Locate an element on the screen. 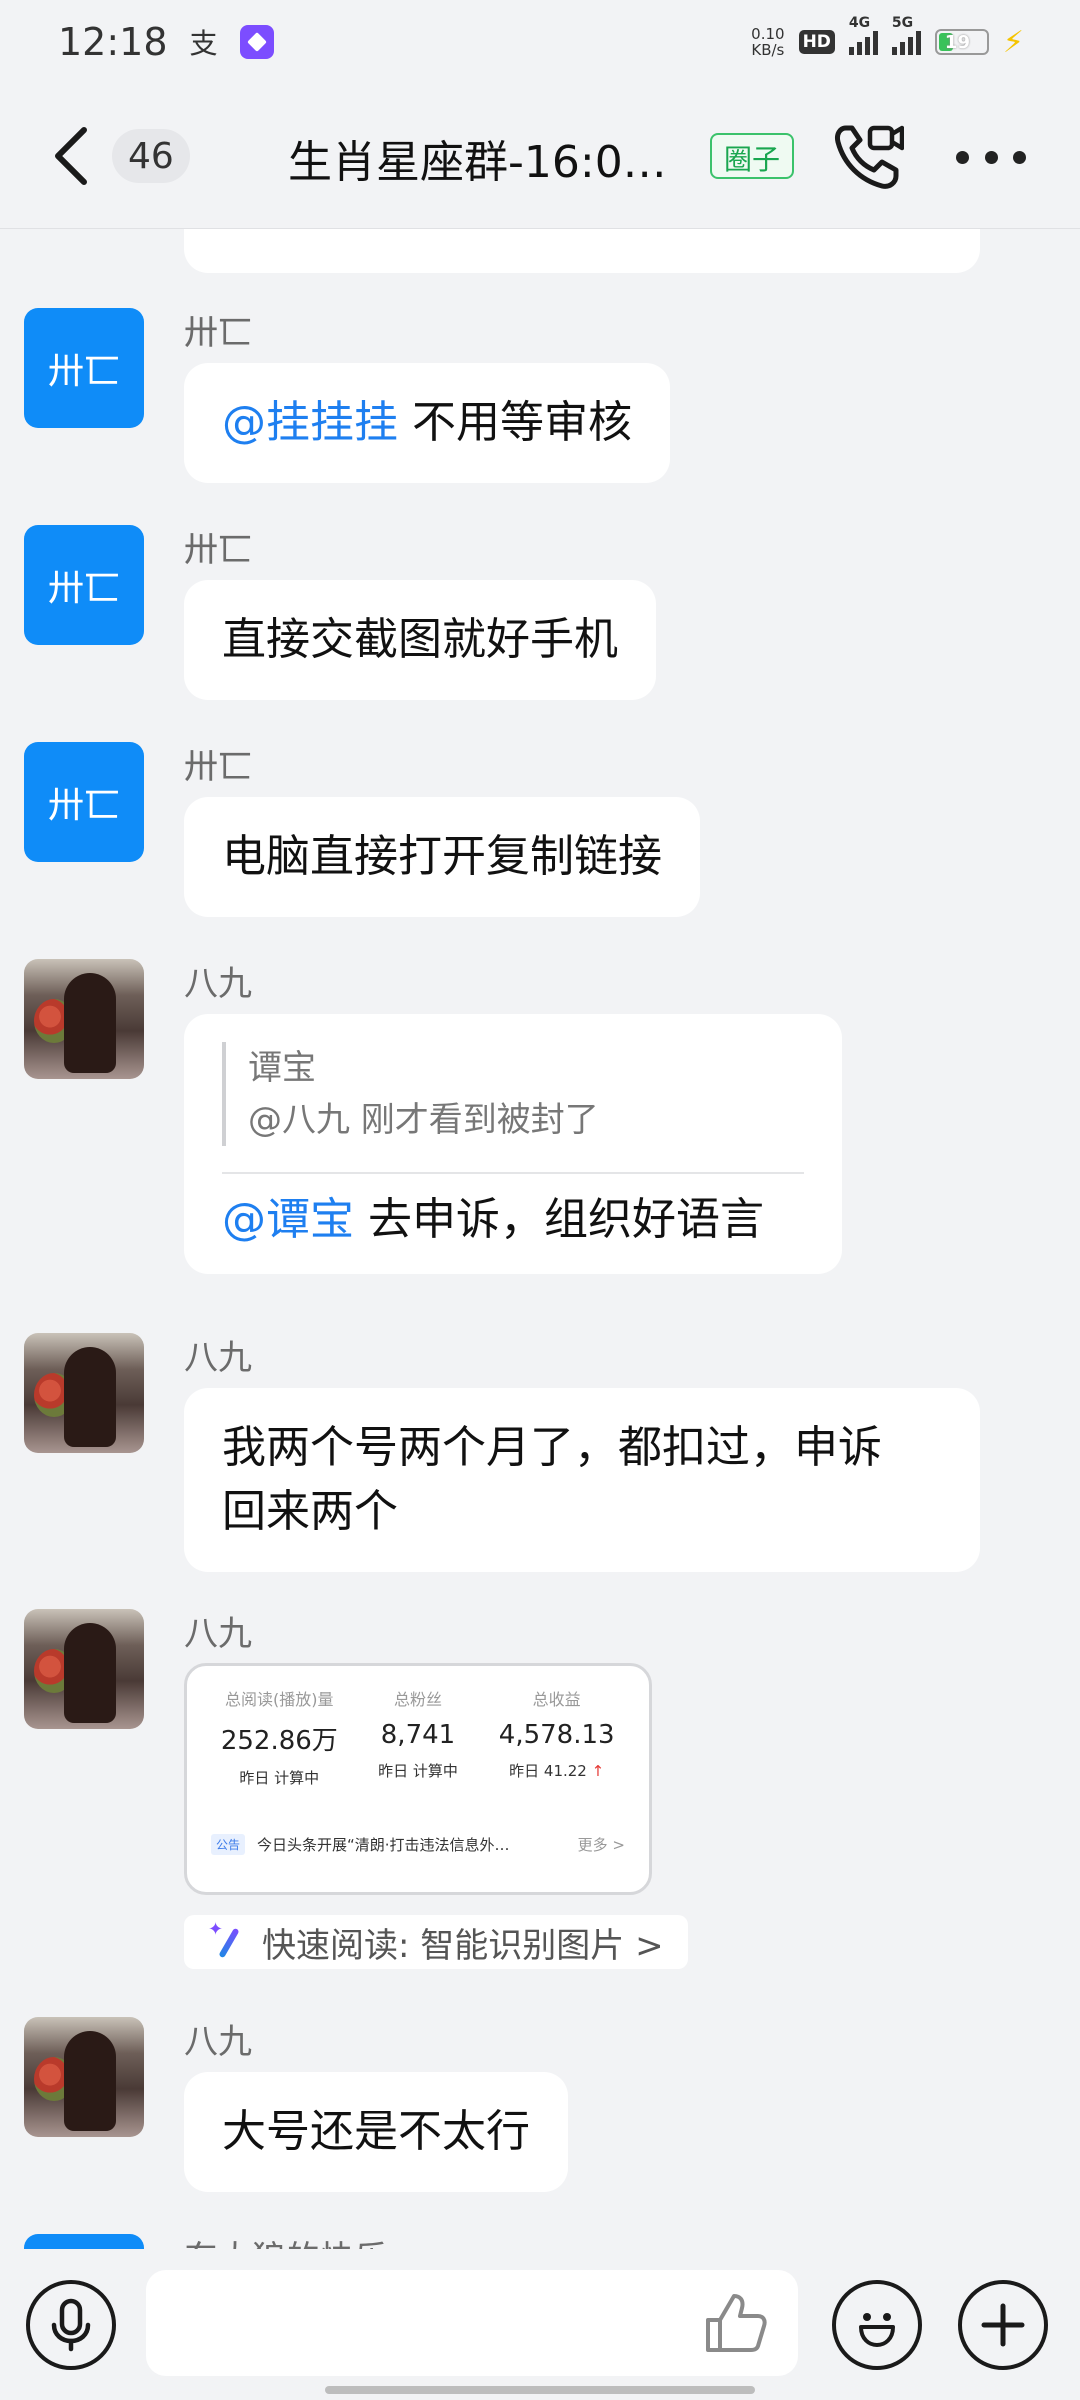 The image size is (1080, 2400). quoted-message: 谭宝 @八九 刚才看到被封了 is located at coordinates (513, 1094).